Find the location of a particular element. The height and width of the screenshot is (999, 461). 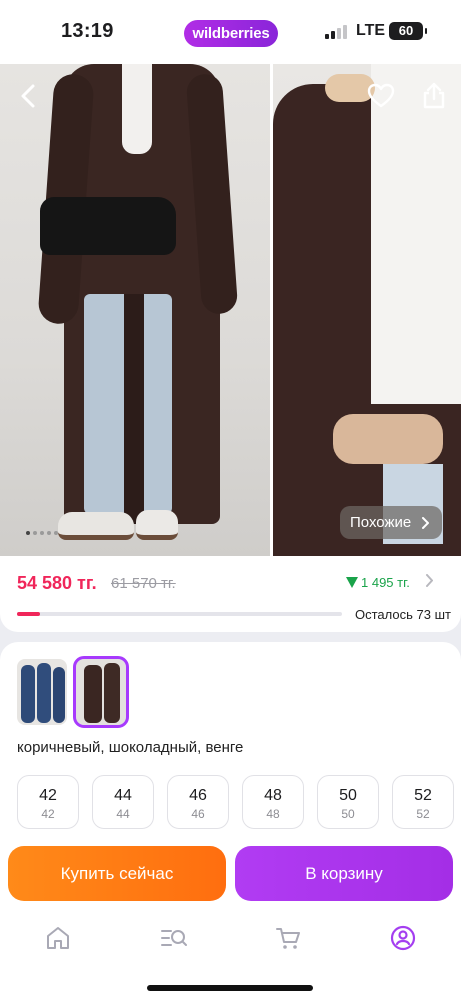

network-label: LTE is located at coordinates (371, 30).